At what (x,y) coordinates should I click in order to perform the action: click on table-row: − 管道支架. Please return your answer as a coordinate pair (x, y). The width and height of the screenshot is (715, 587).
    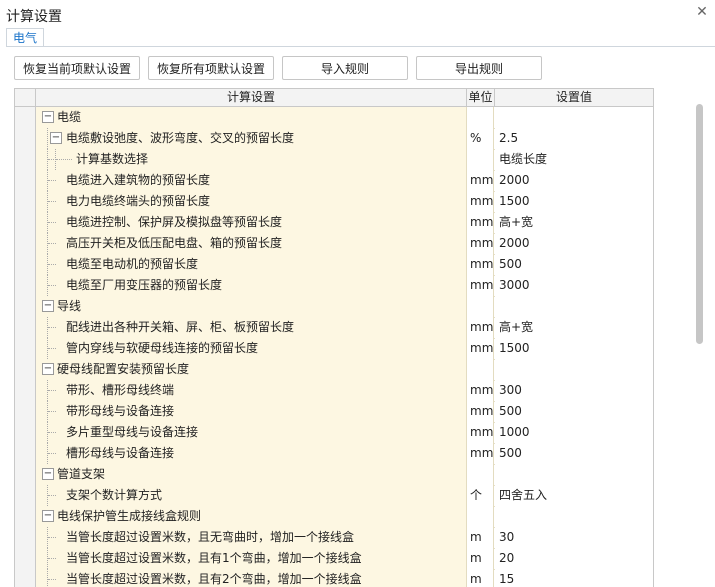
    Looking at the image, I should click on (334, 475).